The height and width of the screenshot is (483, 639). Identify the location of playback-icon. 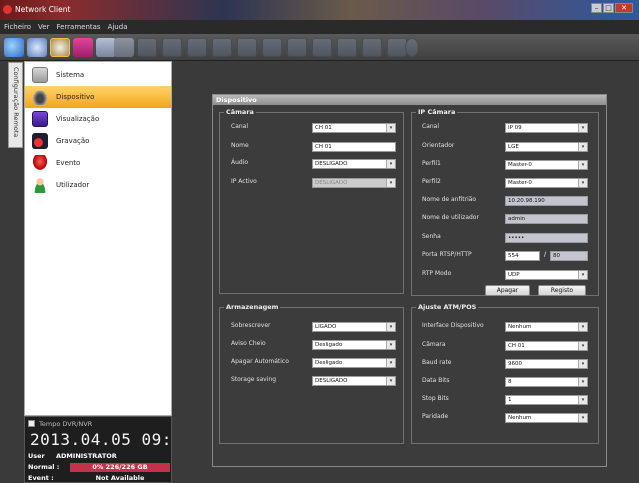
(83, 47).